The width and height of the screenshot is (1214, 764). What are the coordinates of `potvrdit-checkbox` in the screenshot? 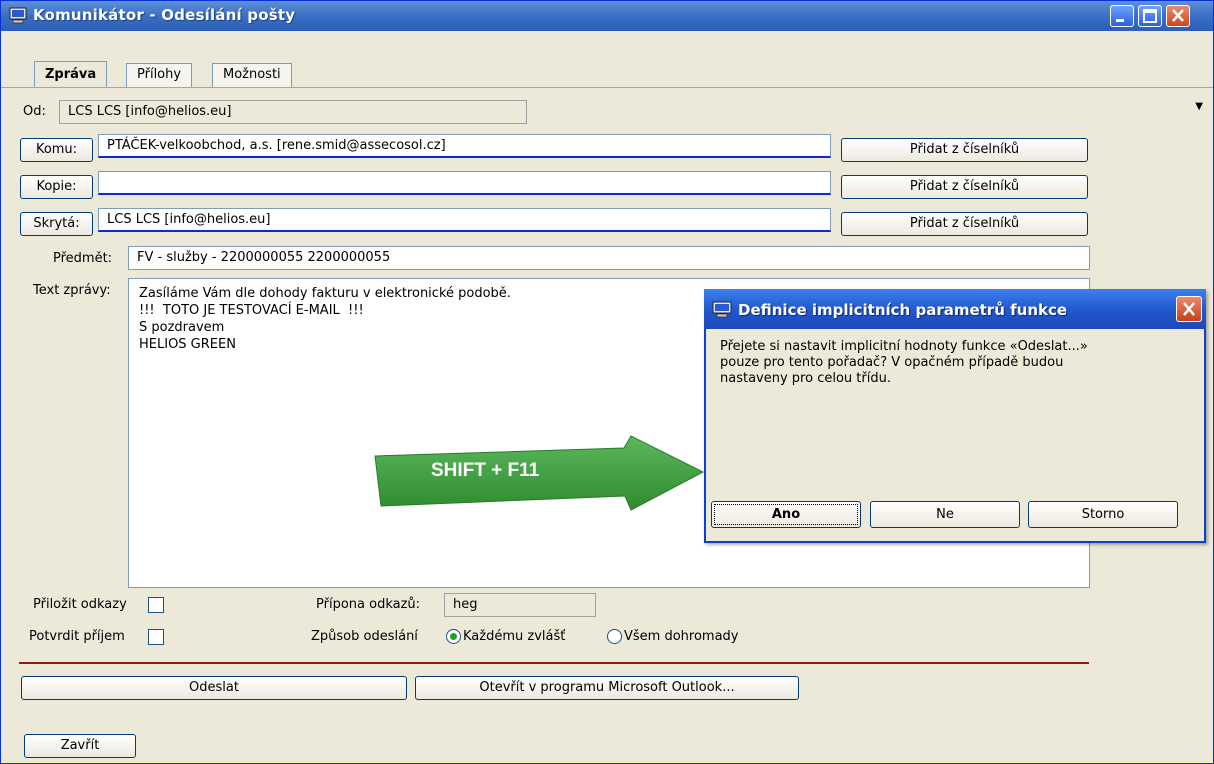 It's located at (156, 637).